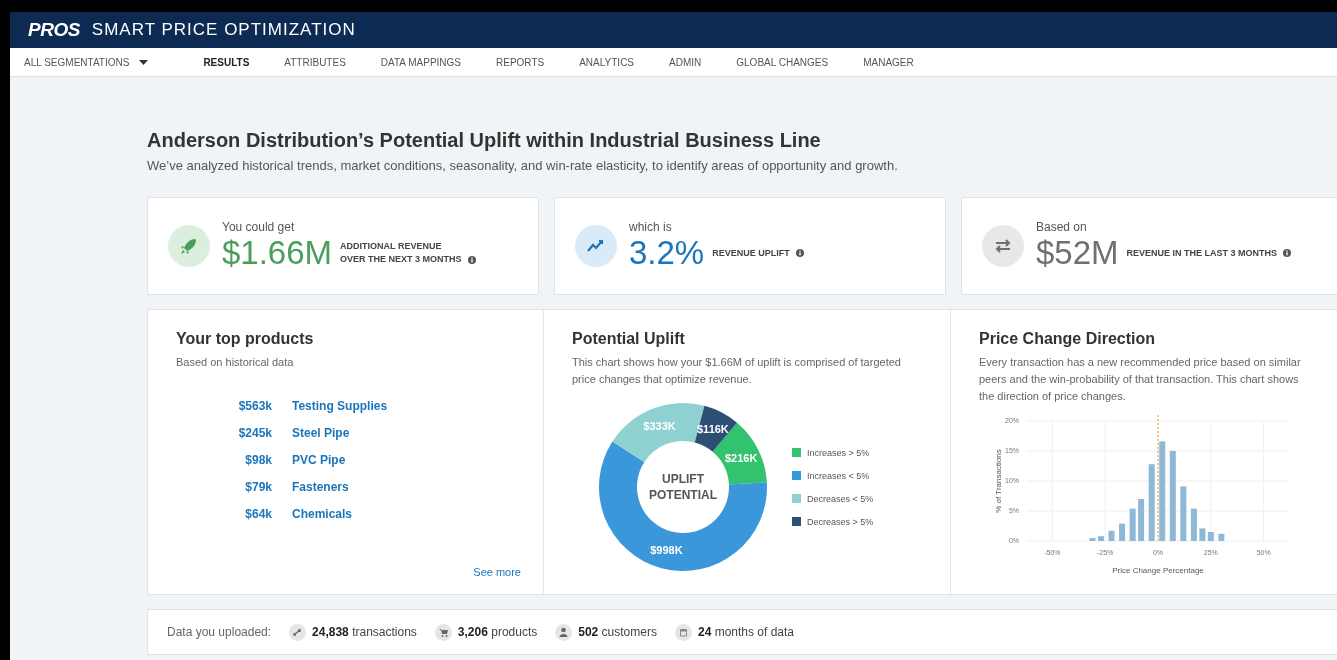 This screenshot has width=1337, height=660. What do you see at coordinates (420, 62) in the screenshot?
I see `nav-tab: DATA MAPPINGS` at bounding box center [420, 62].